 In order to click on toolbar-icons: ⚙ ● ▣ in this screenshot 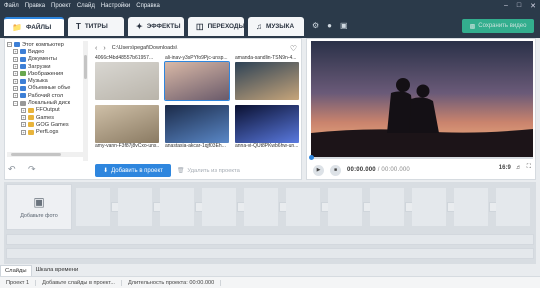, I will do `click(330, 25)`.